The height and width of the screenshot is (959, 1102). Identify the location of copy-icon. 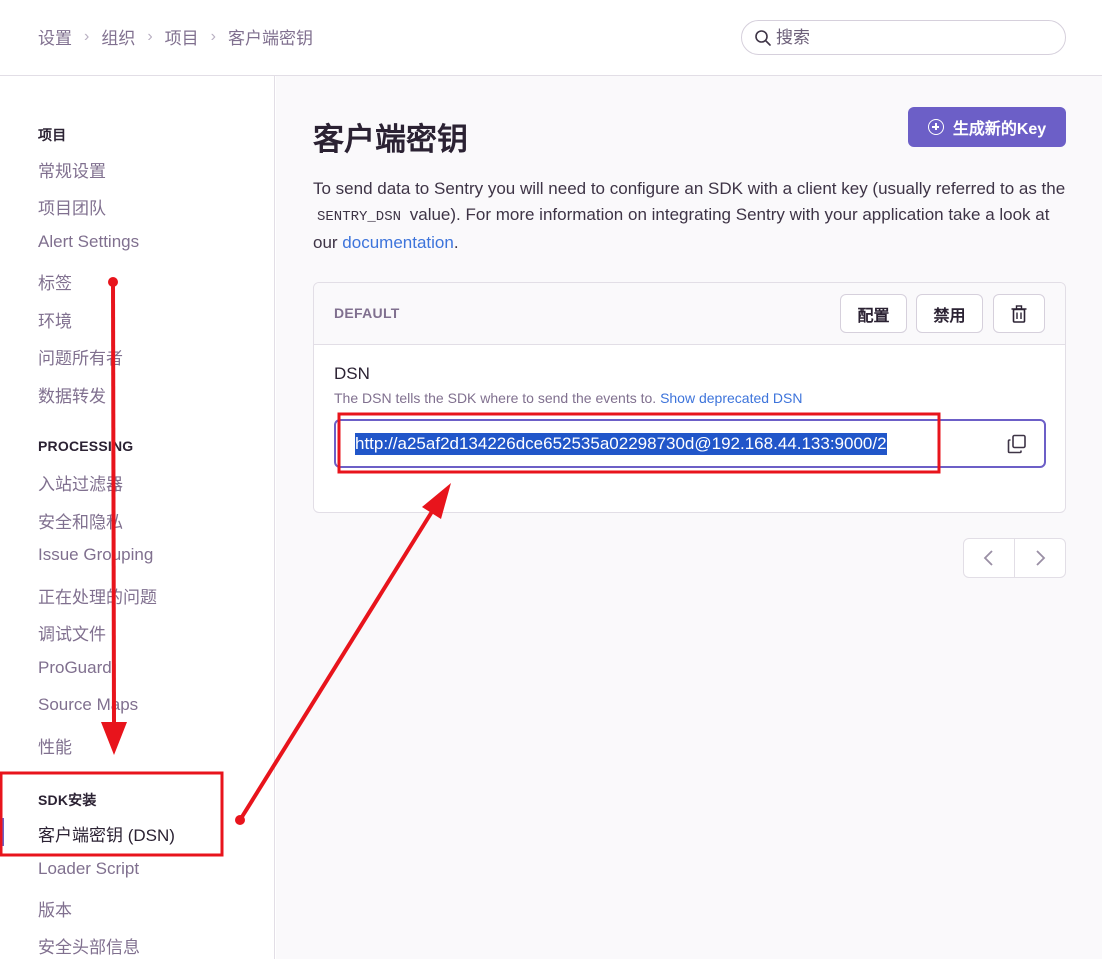
(1017, 444).